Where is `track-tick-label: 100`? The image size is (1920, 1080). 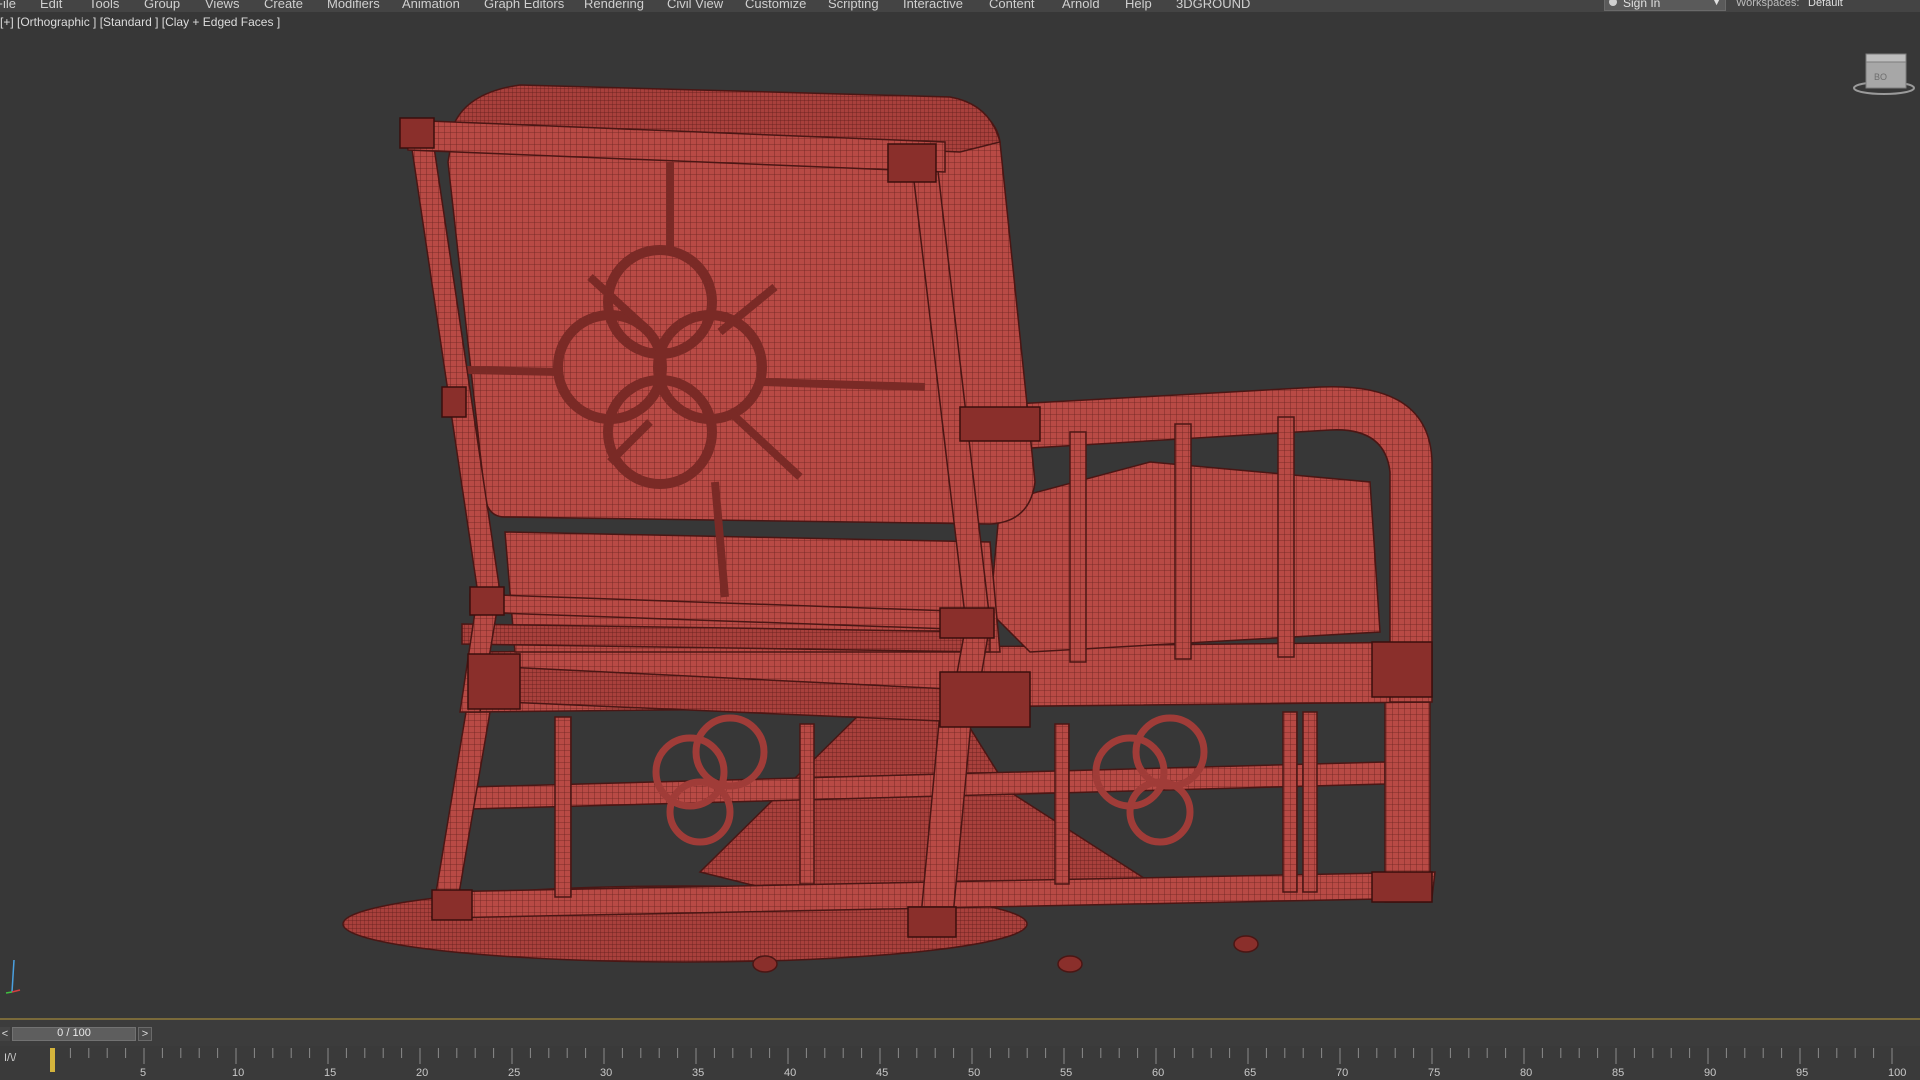 track-tick-label: 100 is located at coordinates (1897, 1073).